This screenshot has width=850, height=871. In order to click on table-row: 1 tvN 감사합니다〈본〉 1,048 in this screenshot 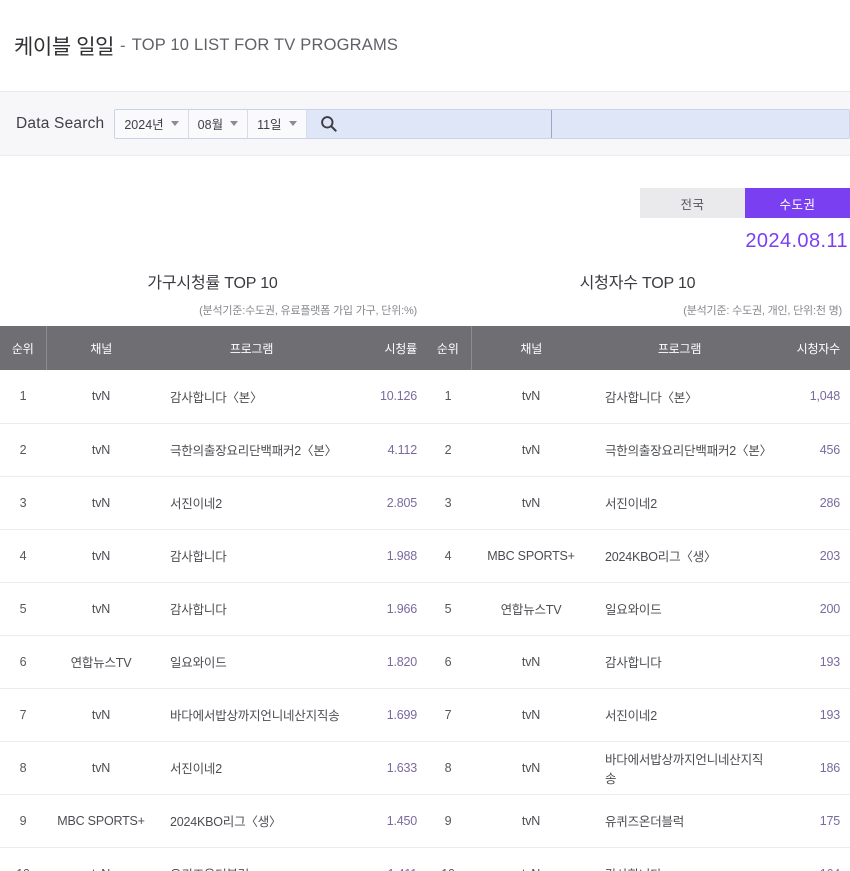, I will do `click(637, 397)`.